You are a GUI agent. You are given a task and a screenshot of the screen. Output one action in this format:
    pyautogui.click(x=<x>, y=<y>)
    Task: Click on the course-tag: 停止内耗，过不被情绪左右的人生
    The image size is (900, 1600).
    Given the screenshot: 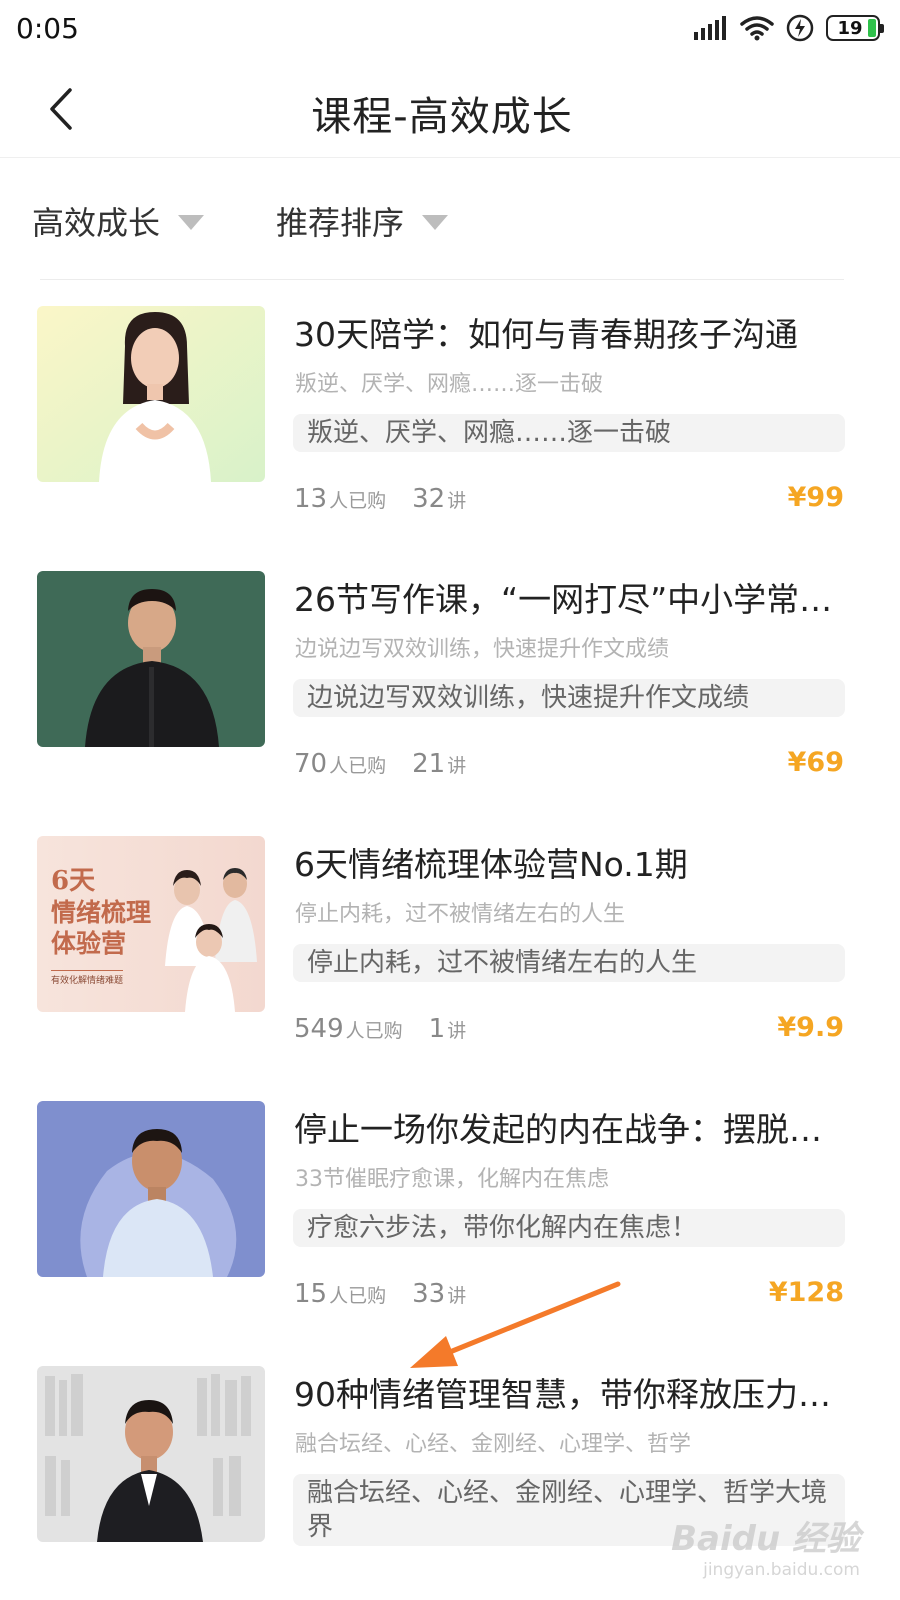 What is the action you would take?
    pyautogui.click(x=569, y=963)
    